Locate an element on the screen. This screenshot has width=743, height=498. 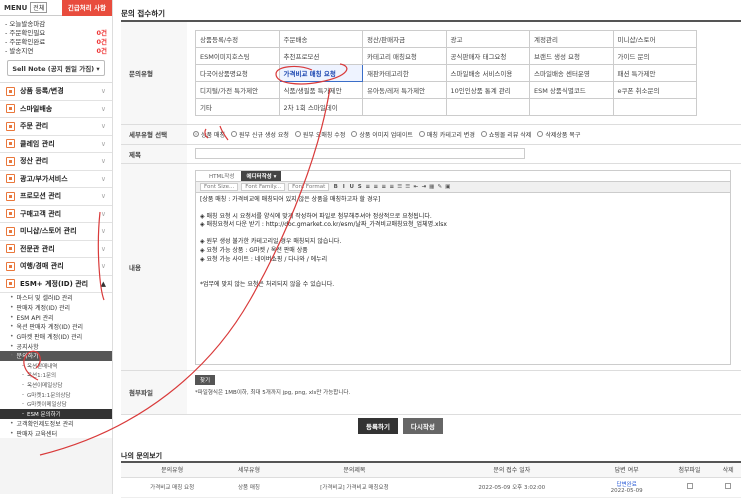
inquiry-type-option: 유아동/레저 특가제안 is located at coordinates (404, 89).